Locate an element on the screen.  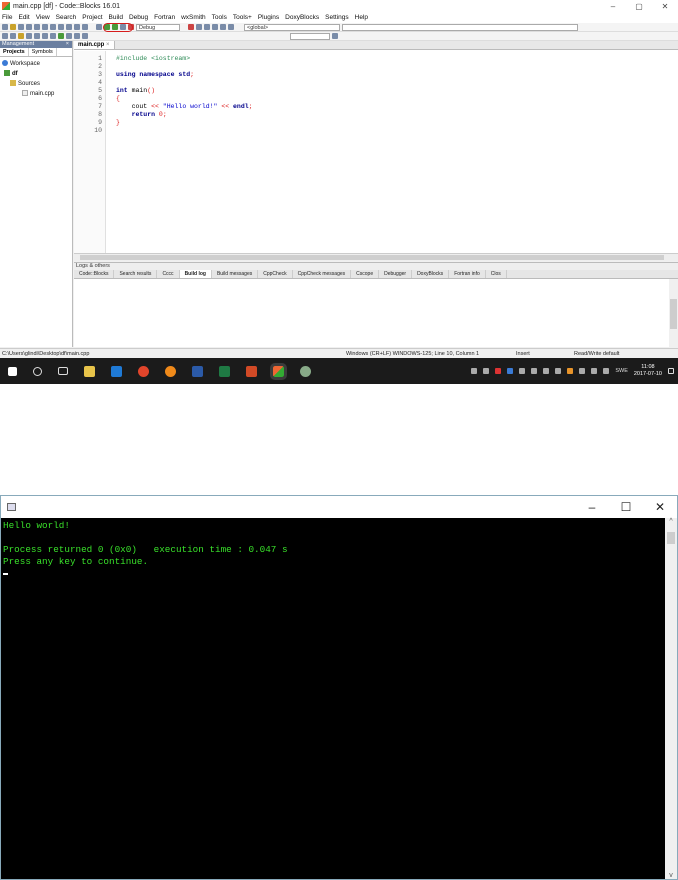
bookmark-icon is located at coordinates (21, 36).